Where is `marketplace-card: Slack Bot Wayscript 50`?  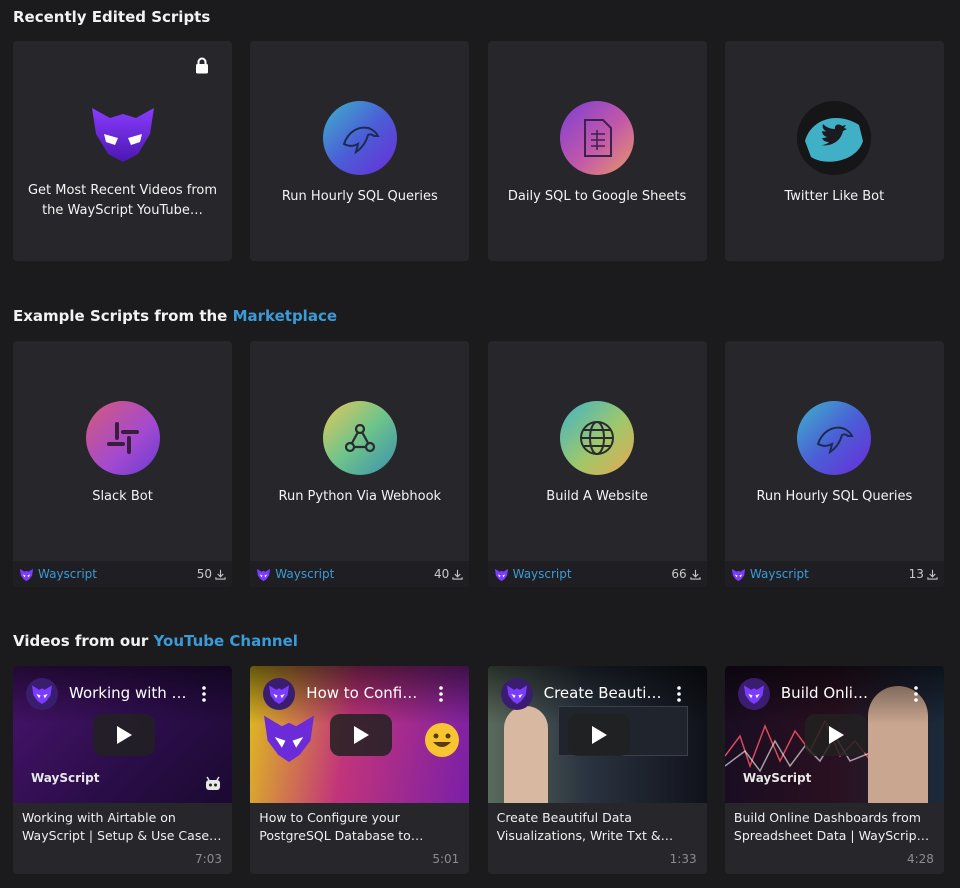
marketplace-card: Slack Bot Wayscript 50 is located at coordinates (122, 464).